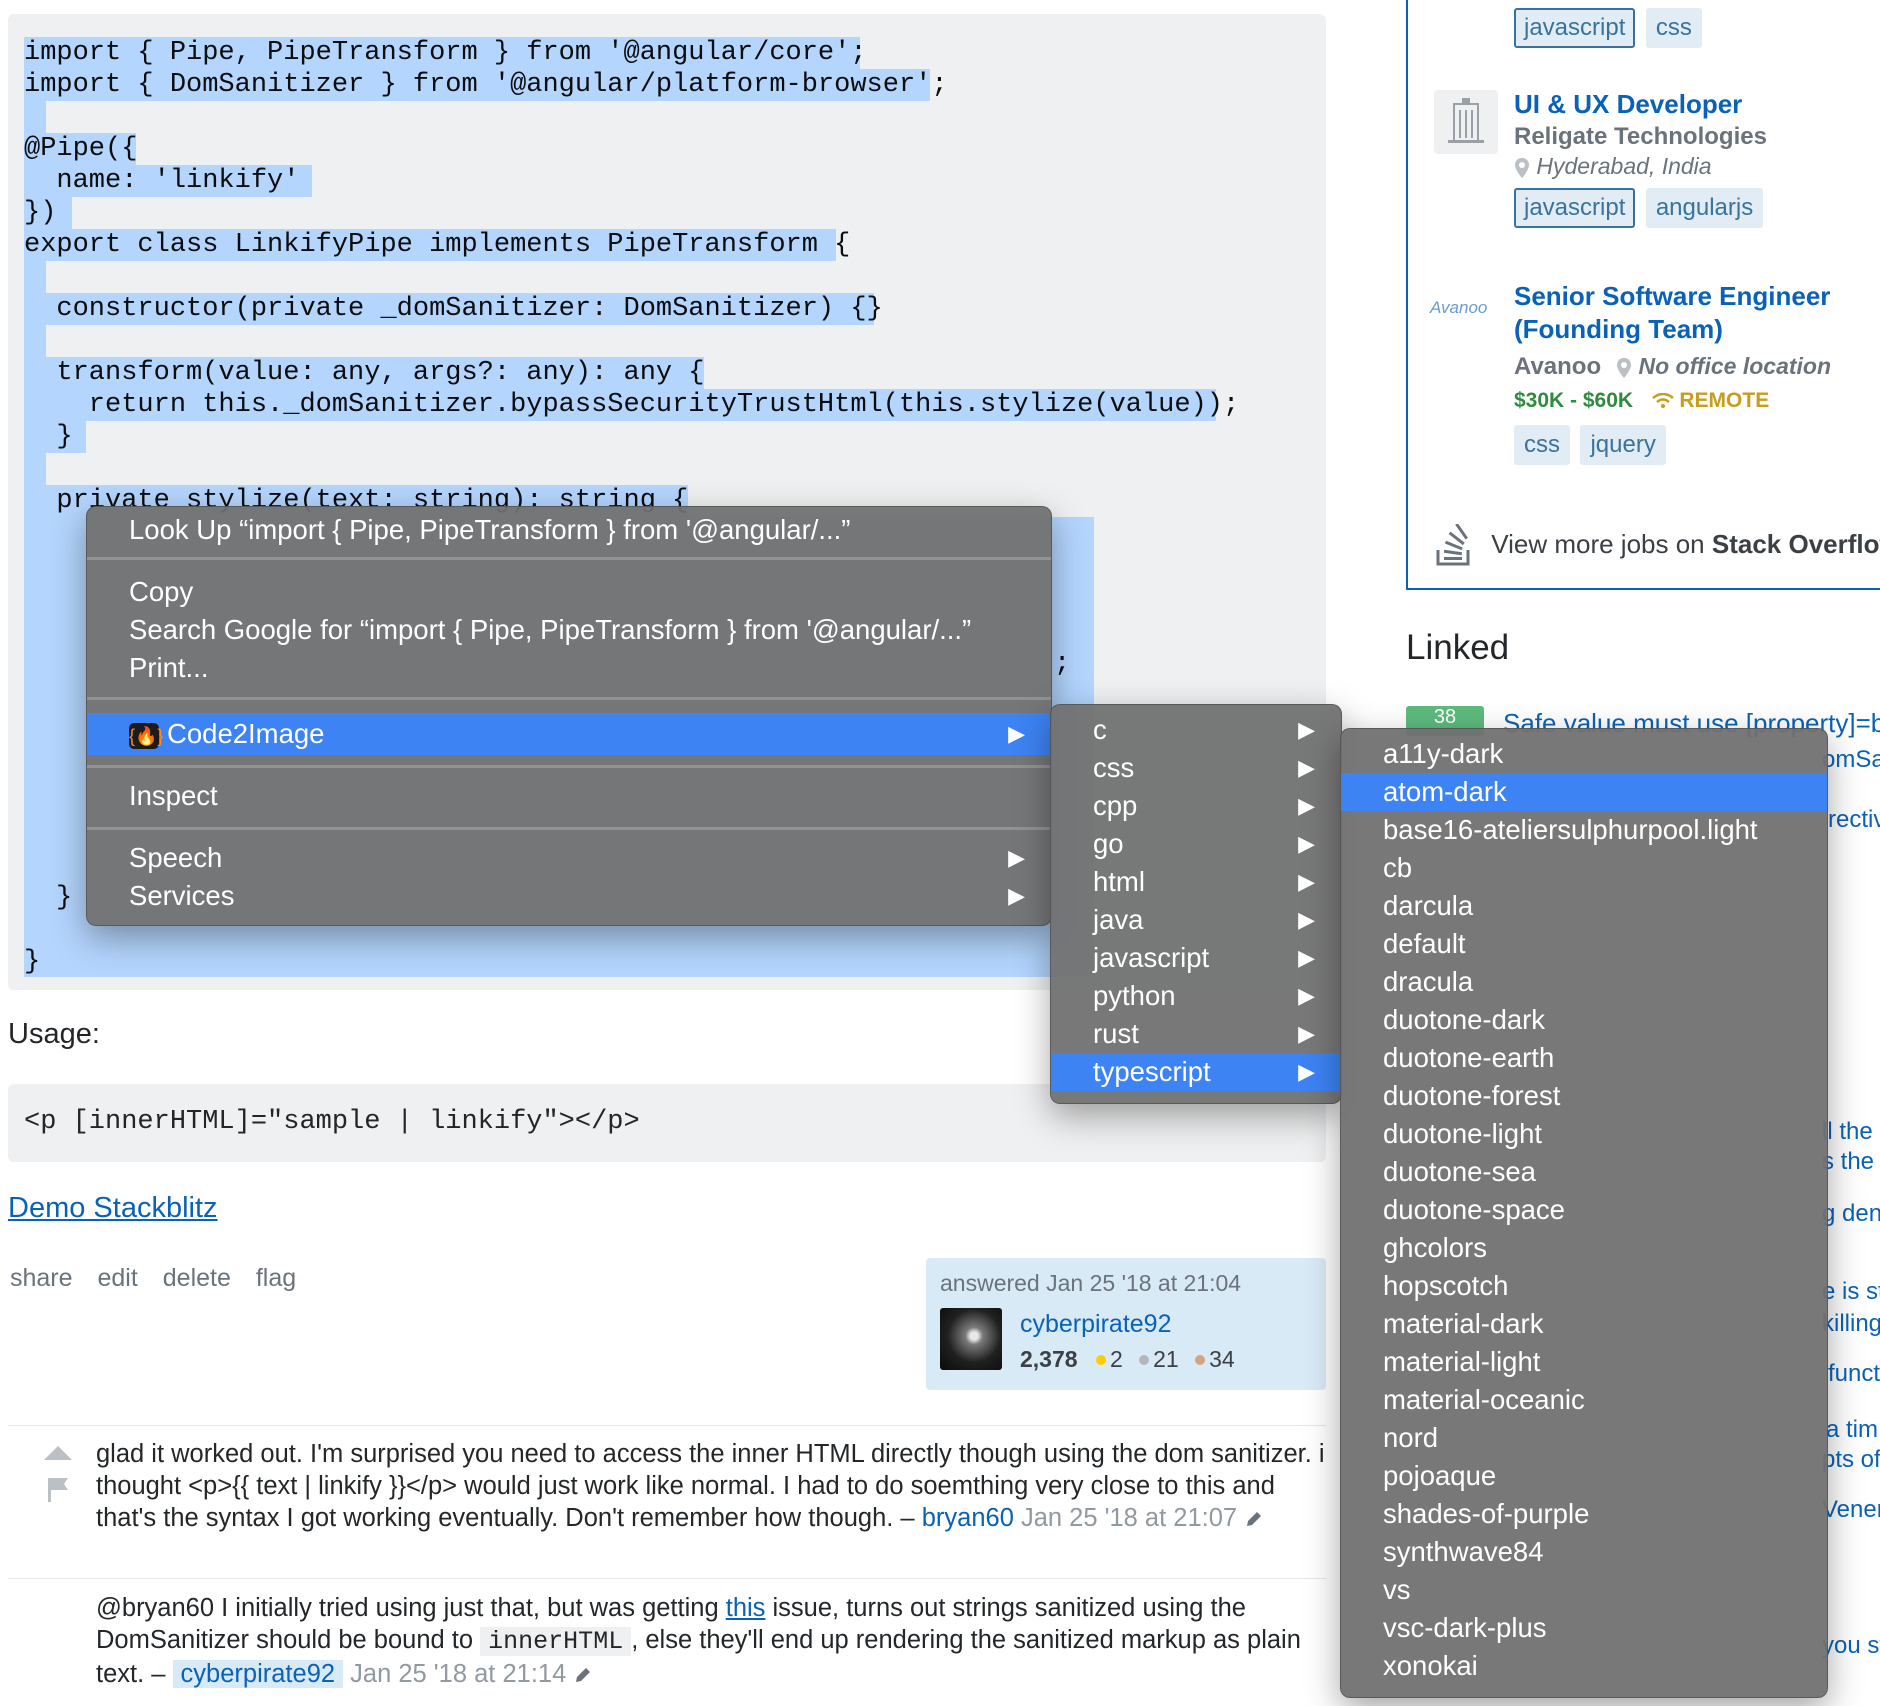  What do you see at coordinates (458, 1674) in the screenshot?
I see `comment-date: Jan 25 '18 at 21:14` at bounding box center [458, 1674].